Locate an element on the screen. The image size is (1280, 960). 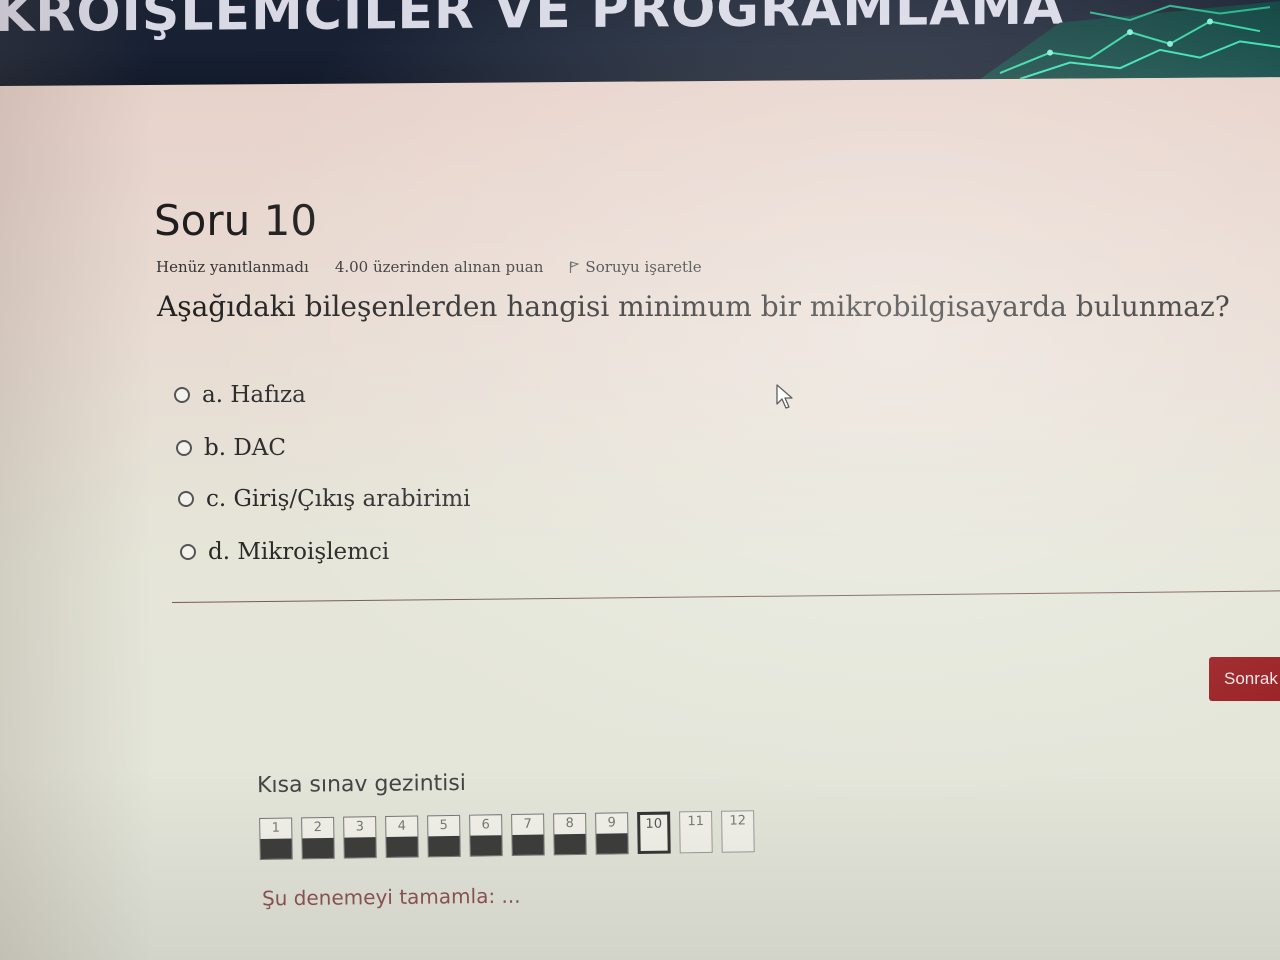
answer-option-b: b. DAC is located at coordinates (231, 448).